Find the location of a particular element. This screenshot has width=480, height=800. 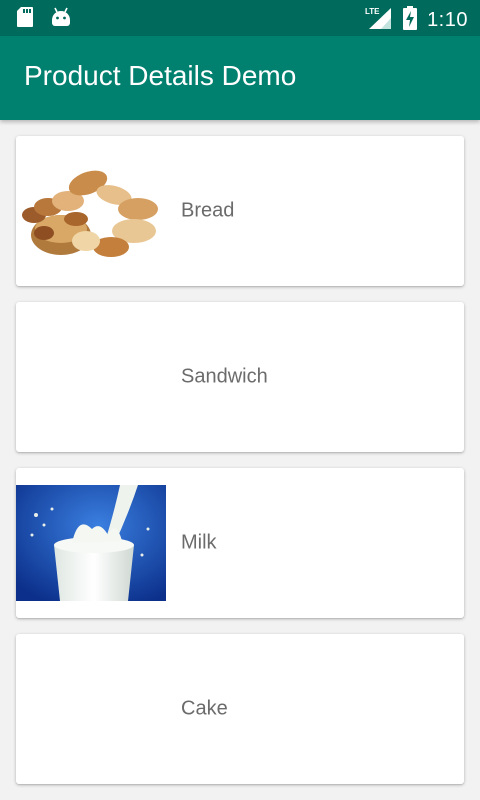

page-title: Product Details Demo is located at coordinates (160, 75).